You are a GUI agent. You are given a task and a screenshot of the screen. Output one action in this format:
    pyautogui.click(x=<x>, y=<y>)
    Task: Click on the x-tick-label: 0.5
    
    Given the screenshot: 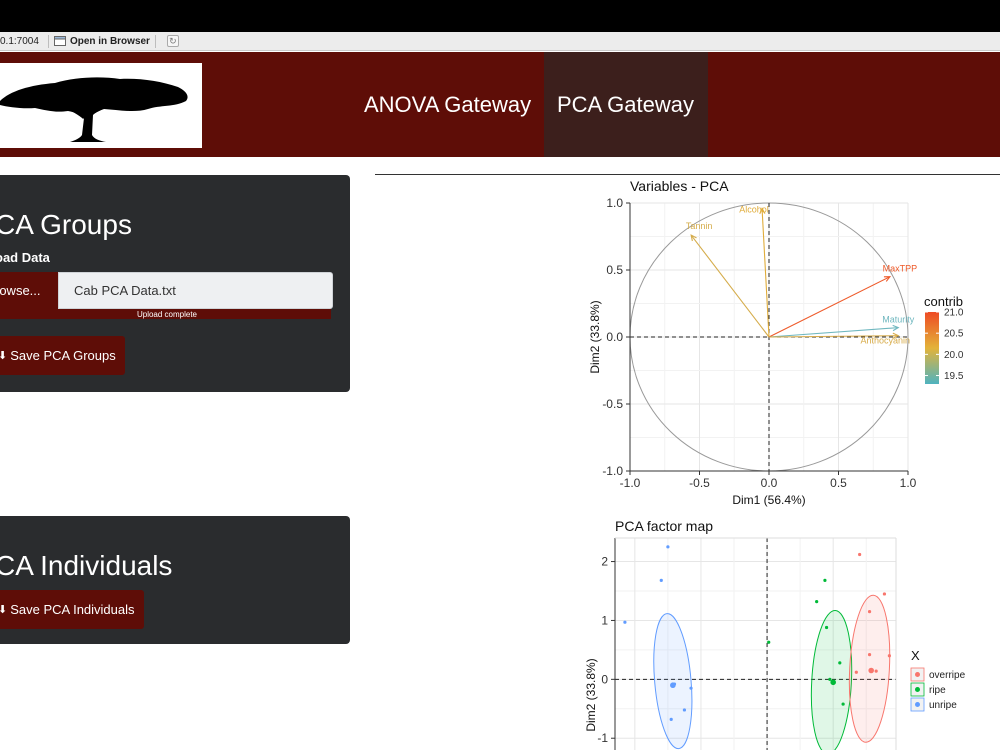 What is the action you would take?
    pyautogui.click(x=838, y=483)
    